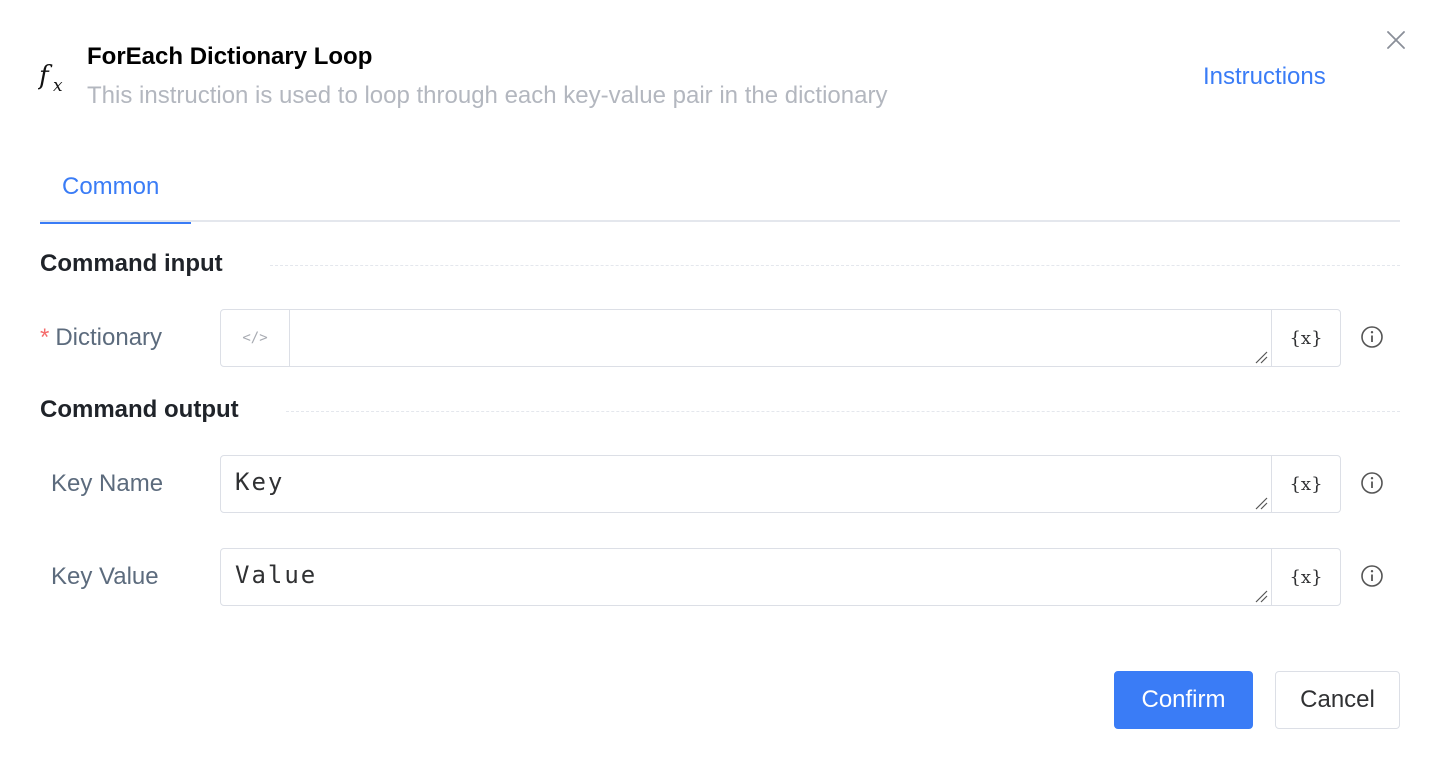  What do you see at coordinates (746, 577) in the screenshot?
I see `key-value-input` at bounding box center [746, 577].